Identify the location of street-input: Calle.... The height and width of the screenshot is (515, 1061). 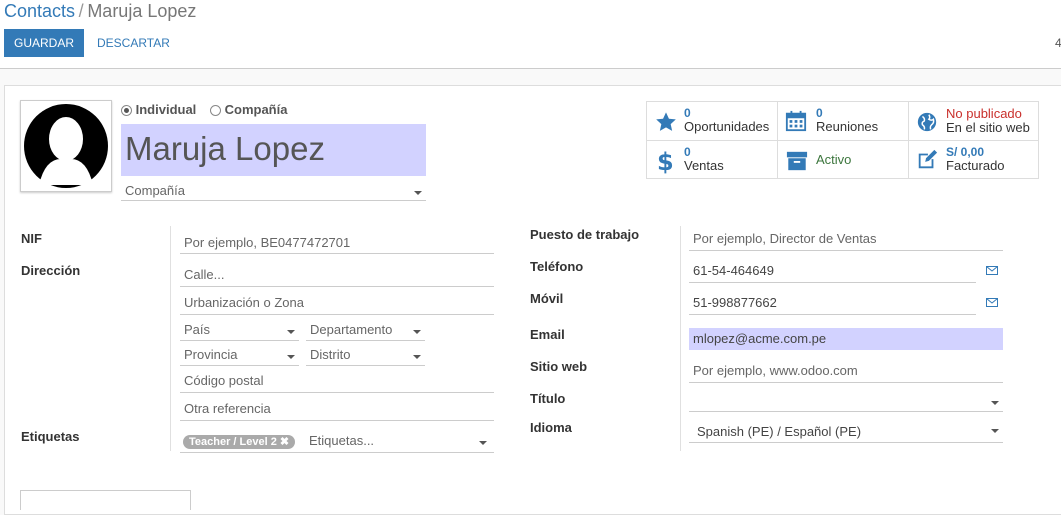
(337, 275).